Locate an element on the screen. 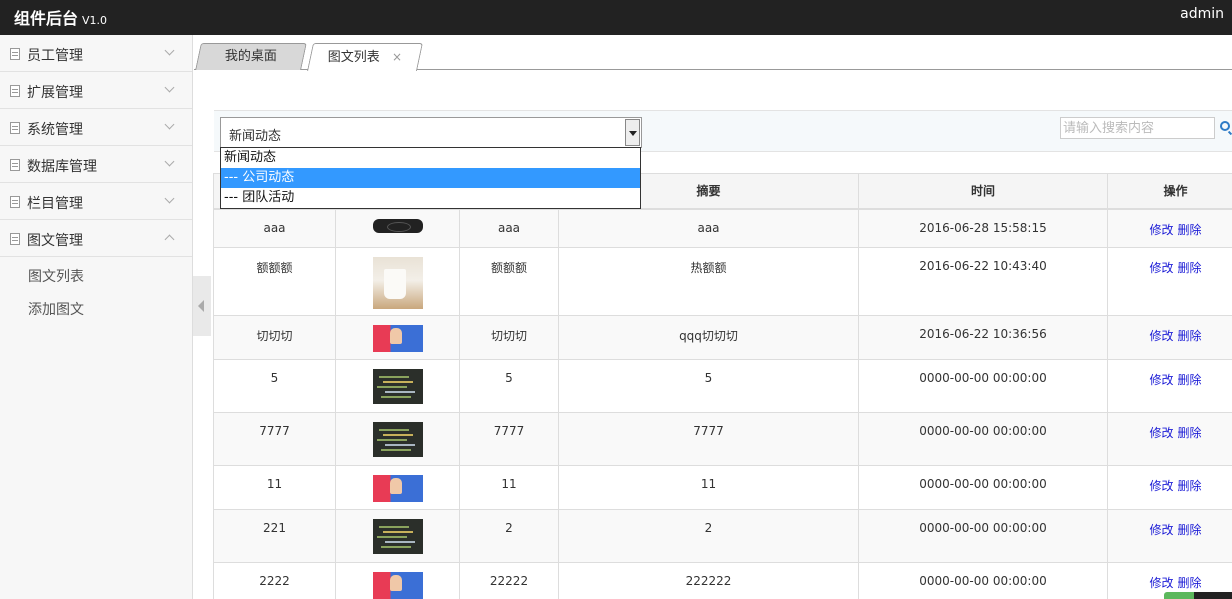  category-dropdown: 新闻动态 --- 公司动态 --- 团队活动 is located at coordinates (430, 178).